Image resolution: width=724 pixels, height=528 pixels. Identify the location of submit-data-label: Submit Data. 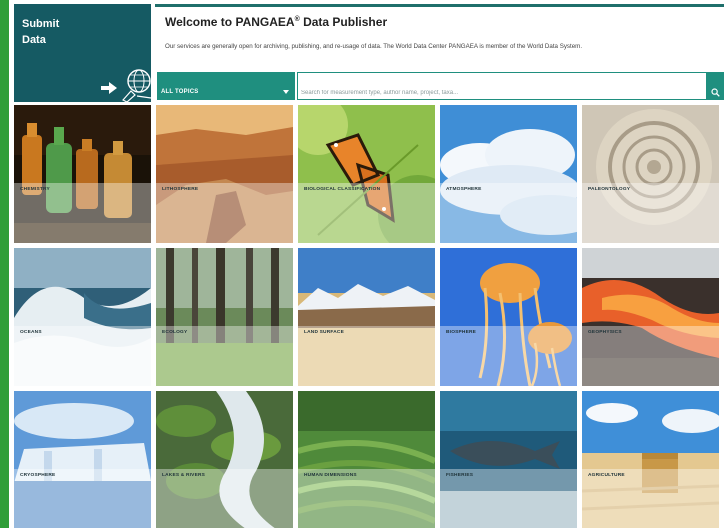
(41, 32).